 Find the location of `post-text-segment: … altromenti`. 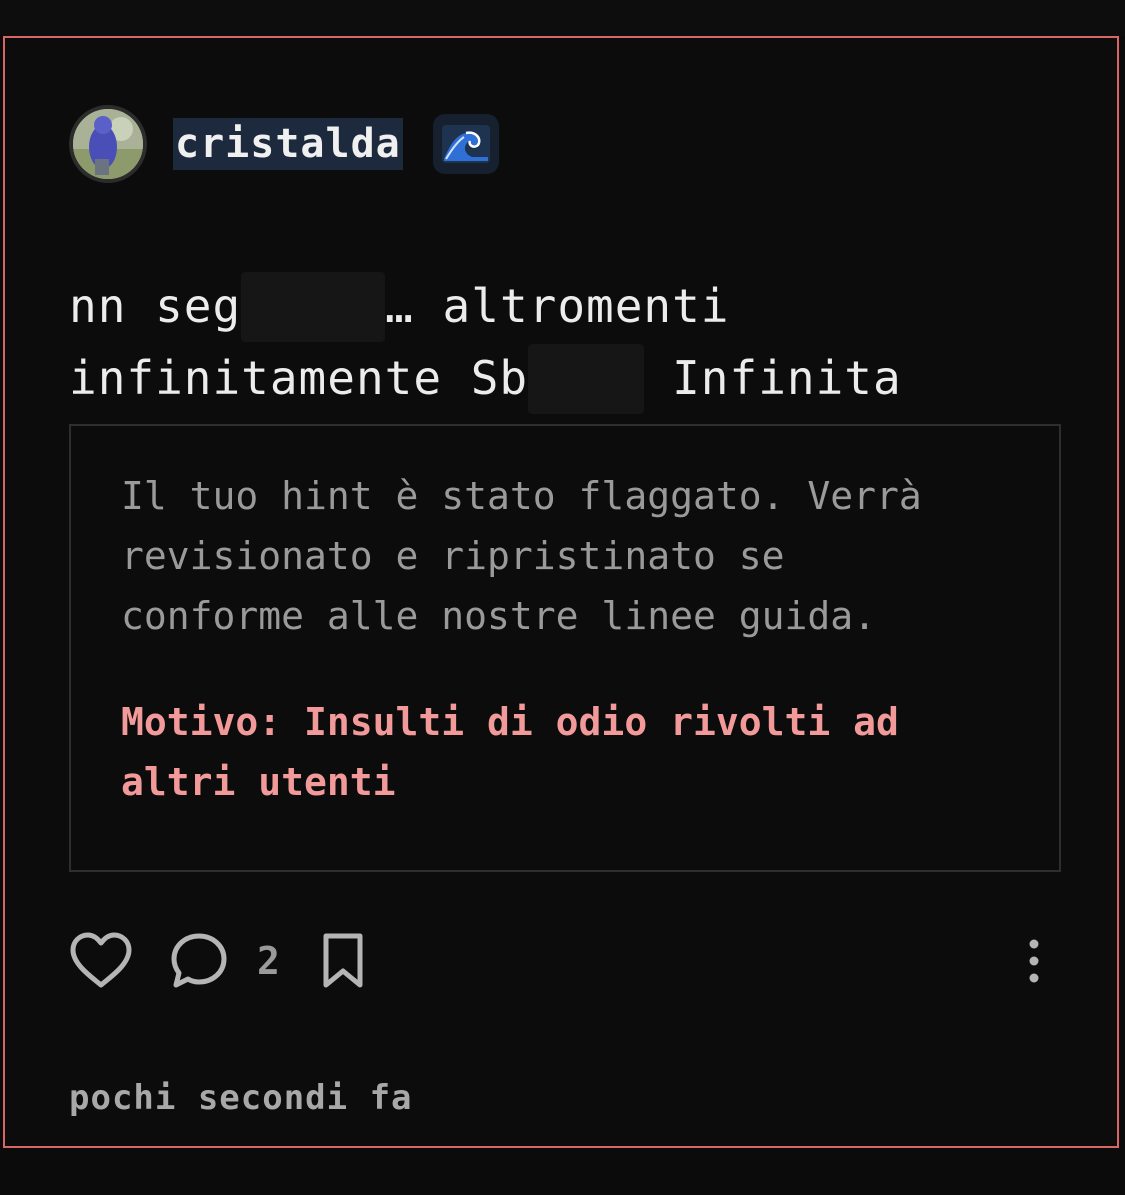

post-text-segment: … altromenti is located at coordinates (557, 306).